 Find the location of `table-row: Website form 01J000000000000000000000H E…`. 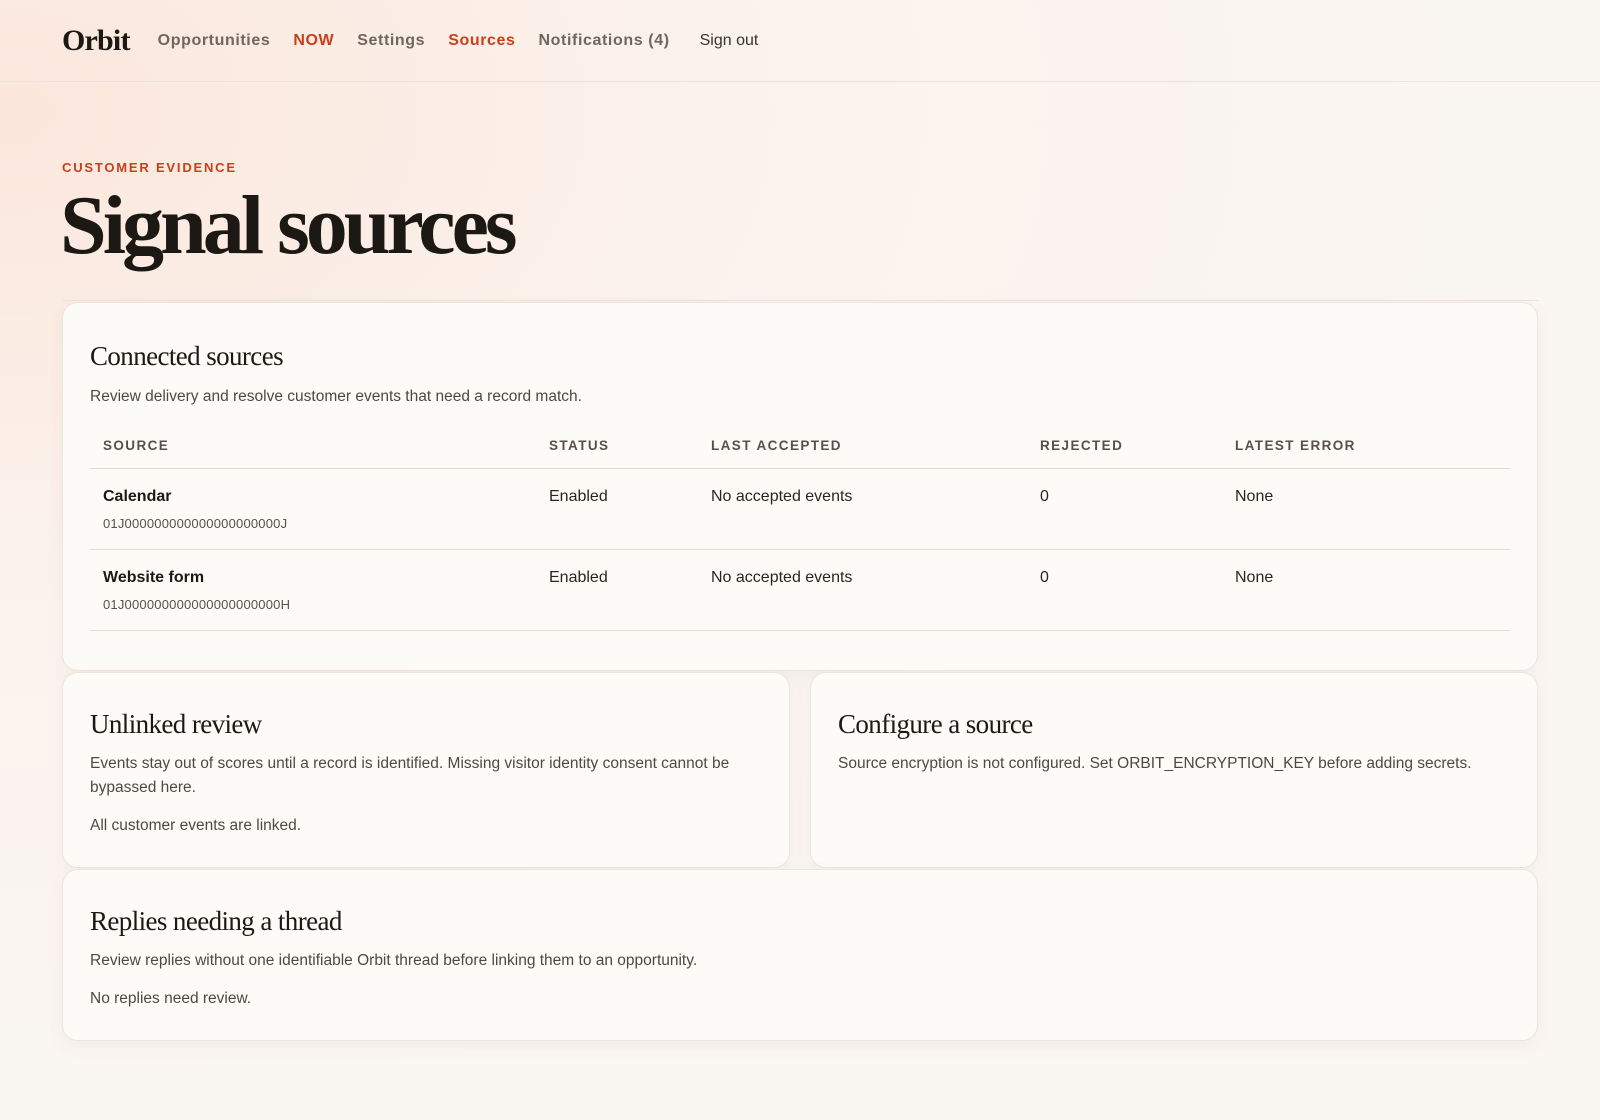

table-row: Website form 01J000000000000000000000H E… is located at coordinates (800, 590).